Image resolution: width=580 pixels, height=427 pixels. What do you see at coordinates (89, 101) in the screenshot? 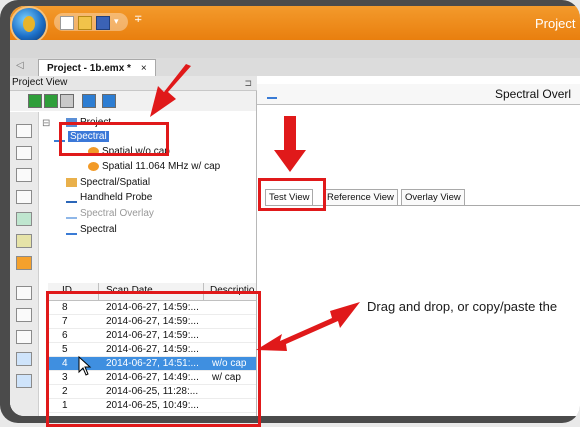
I see `settings-icon` at bounding box center [89, 101].